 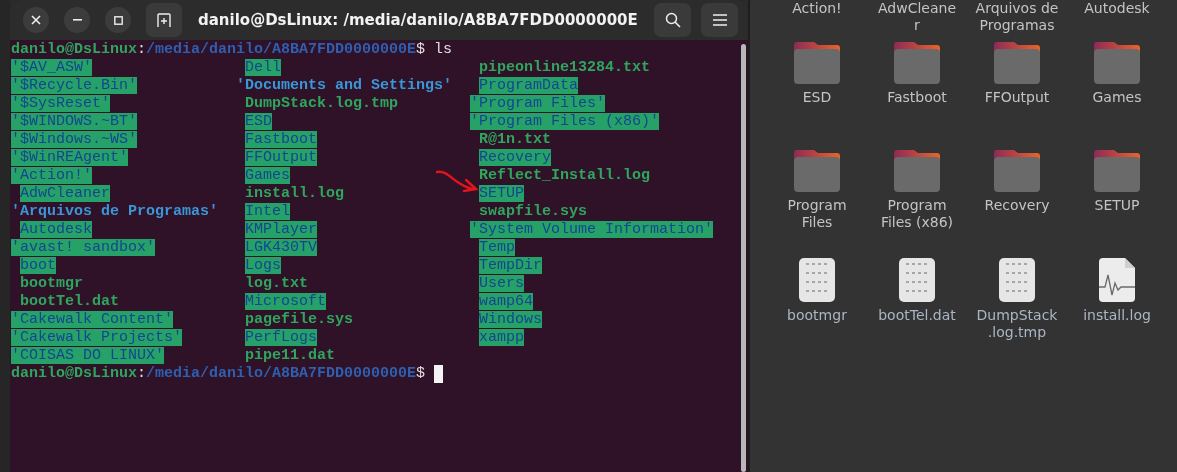 What do you see at coordinates (263, 265) in the screenshot?
I see `listing-entry: Logs` at bounding box center [263, 265].